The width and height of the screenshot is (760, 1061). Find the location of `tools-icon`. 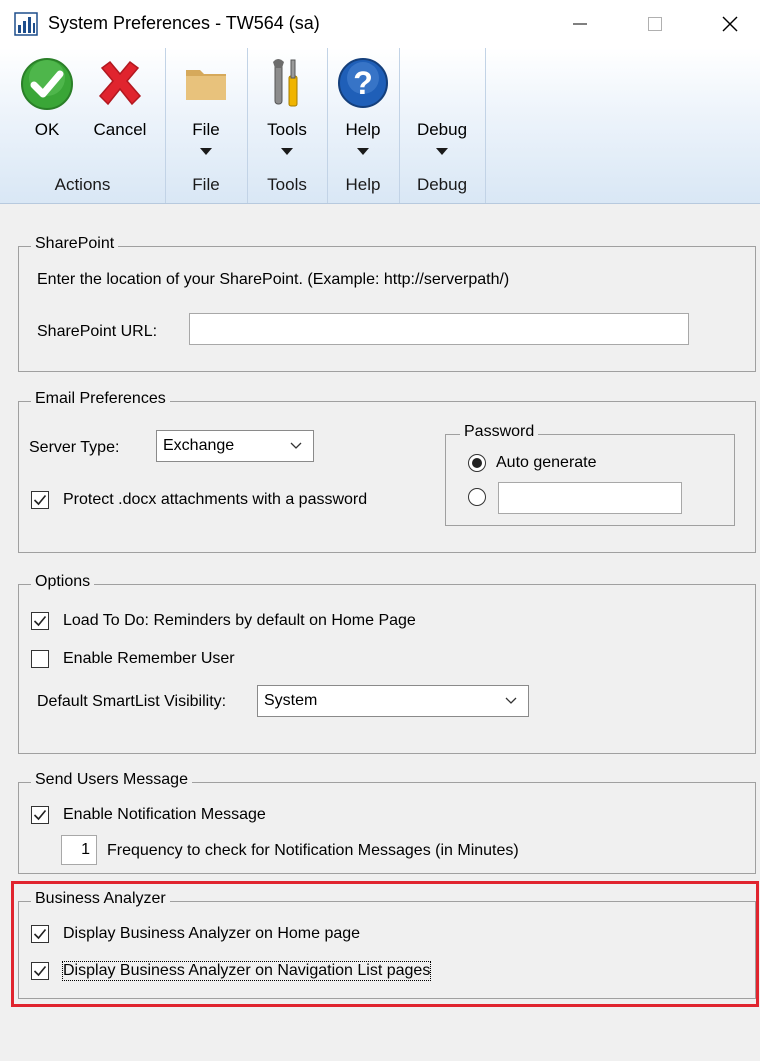

tools-icon is located at coordinates (285, 83).